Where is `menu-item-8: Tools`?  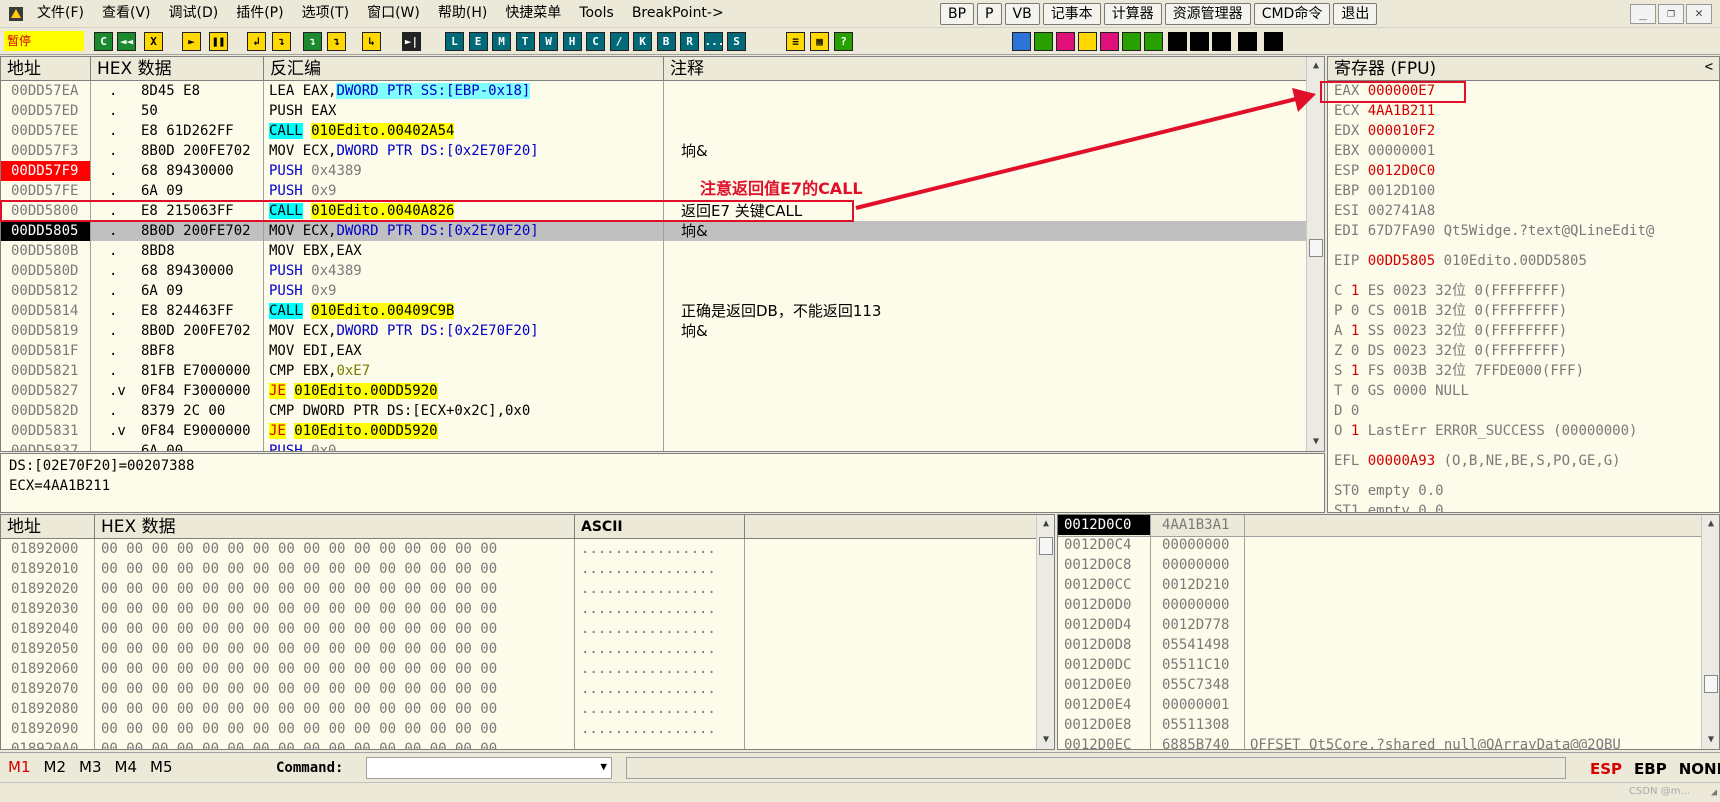 menu-item-8: Tools is located at coordinates (596, 13).